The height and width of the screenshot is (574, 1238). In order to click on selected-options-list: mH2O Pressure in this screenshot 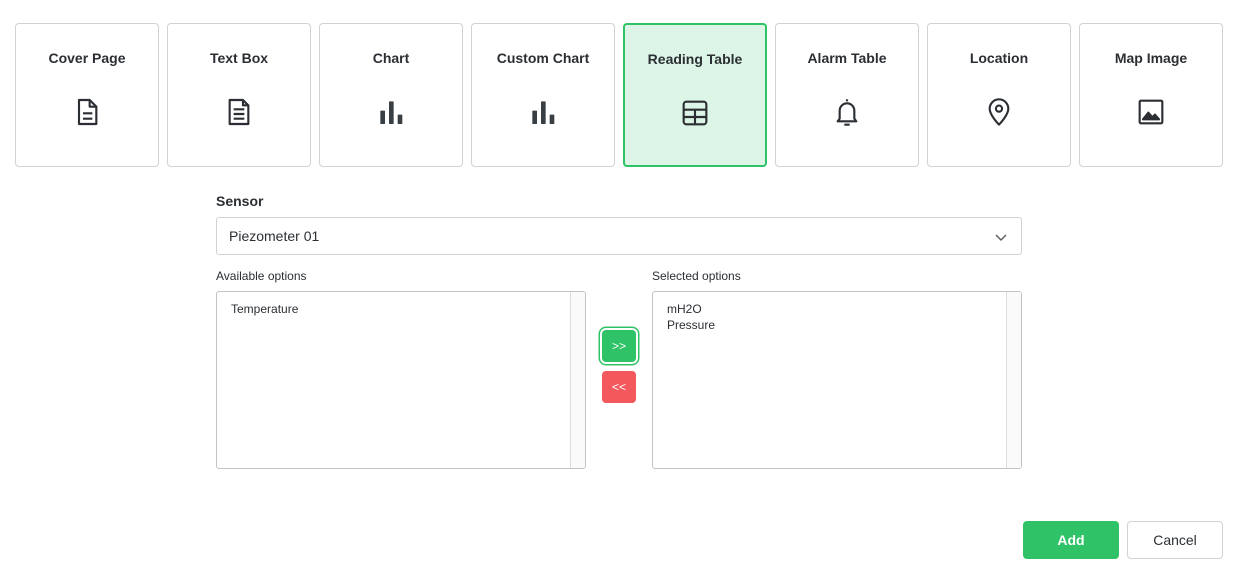, I will do `click(837, 380)`.